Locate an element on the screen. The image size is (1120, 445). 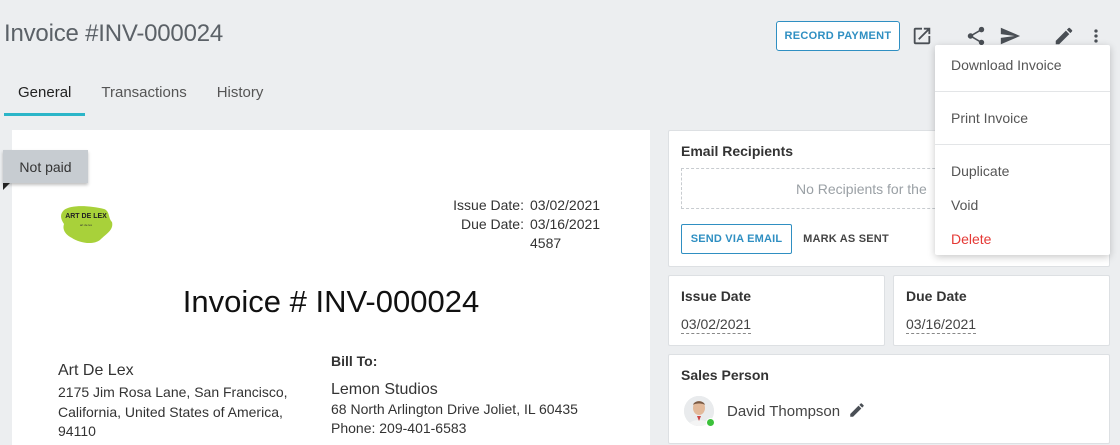
invoice-meta-values: 03/02/2021 03/16/2021 4587 is located at coordinates (565, 224).